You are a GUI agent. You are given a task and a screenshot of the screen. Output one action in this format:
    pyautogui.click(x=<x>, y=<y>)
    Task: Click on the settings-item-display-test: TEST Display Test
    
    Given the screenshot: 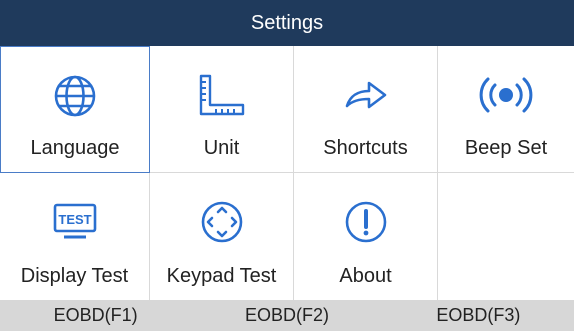 What is the action you would take?
    pyautogui.click(x=75, y=236)
    